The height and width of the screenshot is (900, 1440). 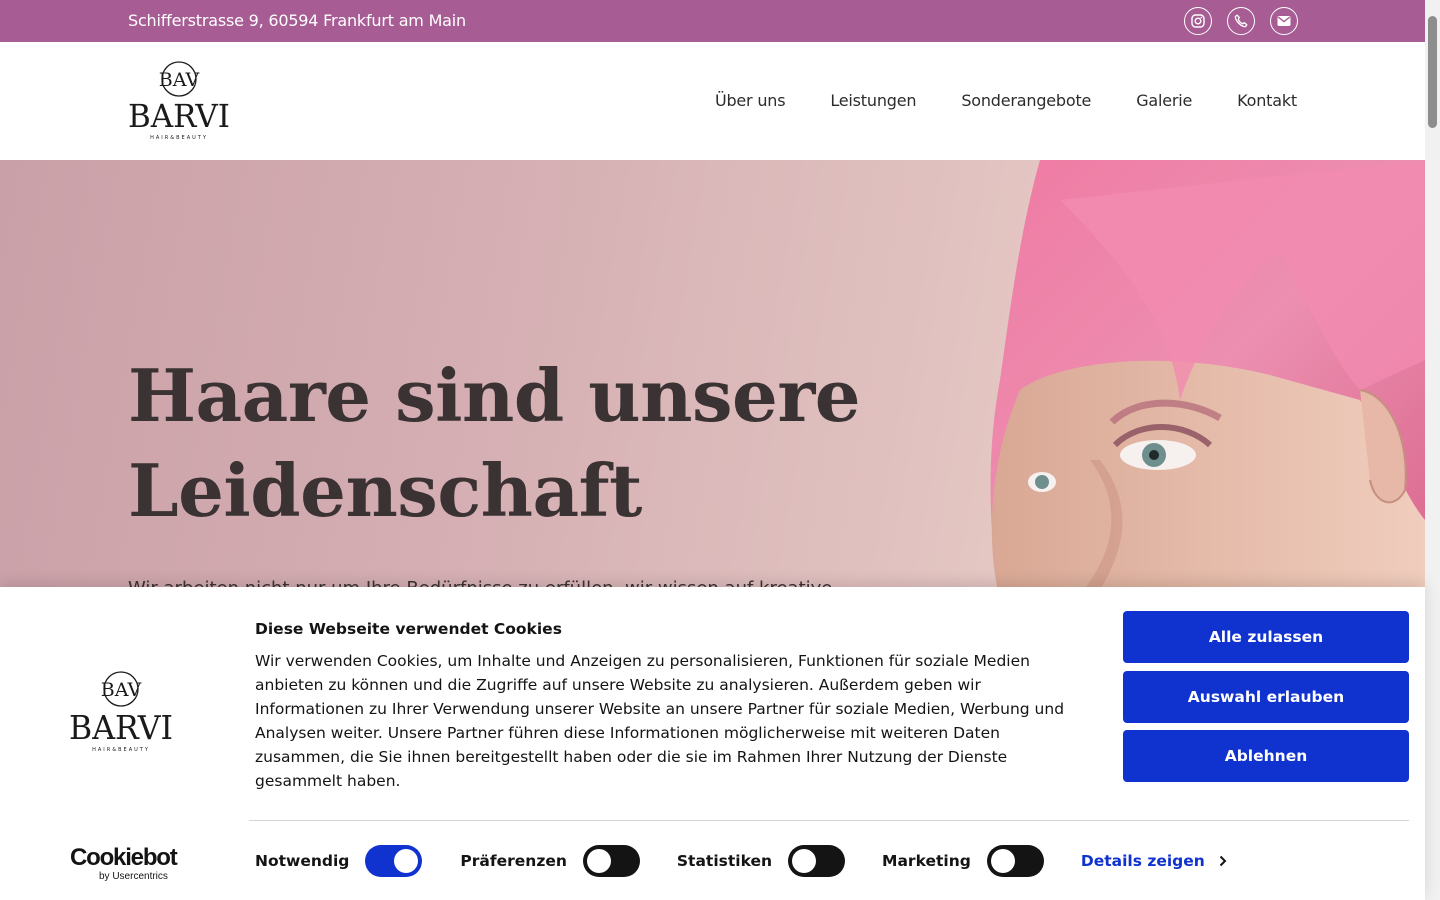 What do you see at coordinates (1142, 861) in the screenshot?
I see `details-link-label: Details zeigen` at bounding box center [1142, 861].